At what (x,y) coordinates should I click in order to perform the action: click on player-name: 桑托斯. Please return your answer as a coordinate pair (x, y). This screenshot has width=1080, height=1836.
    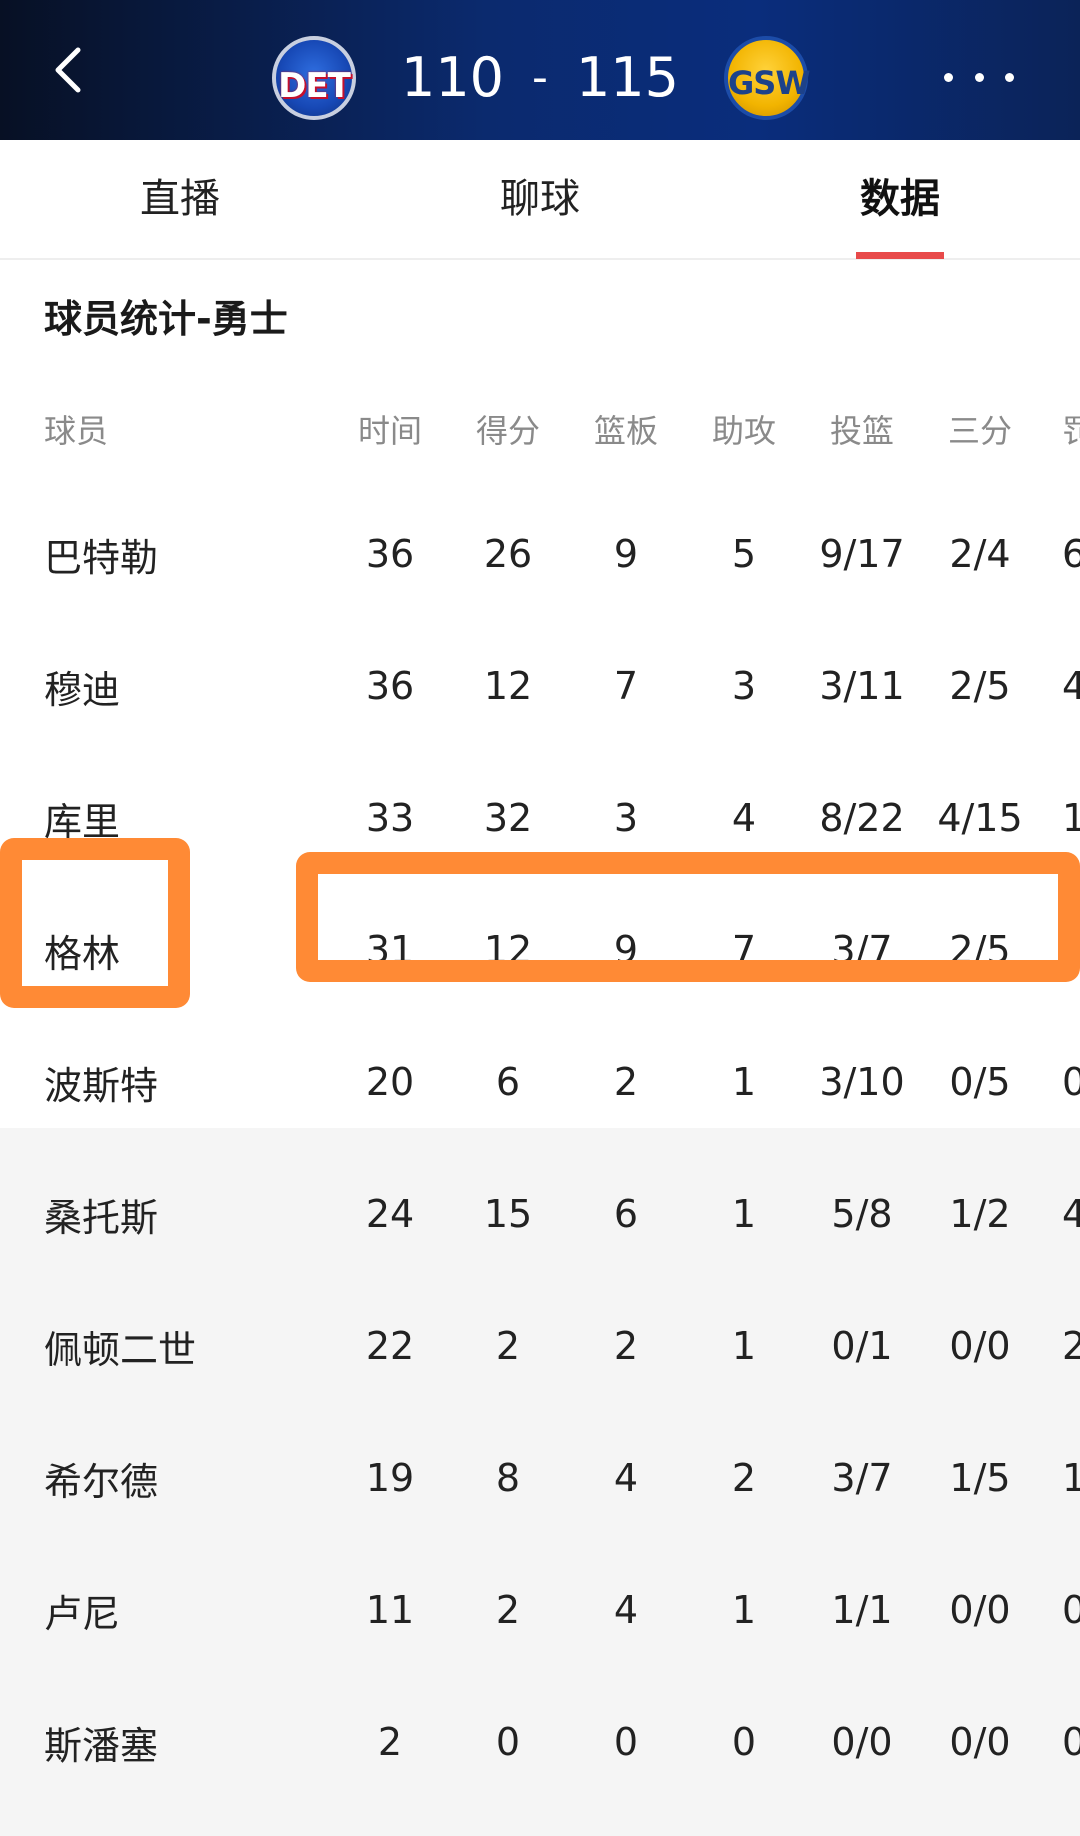
    Looking at the image, I should click on (174, 1214).